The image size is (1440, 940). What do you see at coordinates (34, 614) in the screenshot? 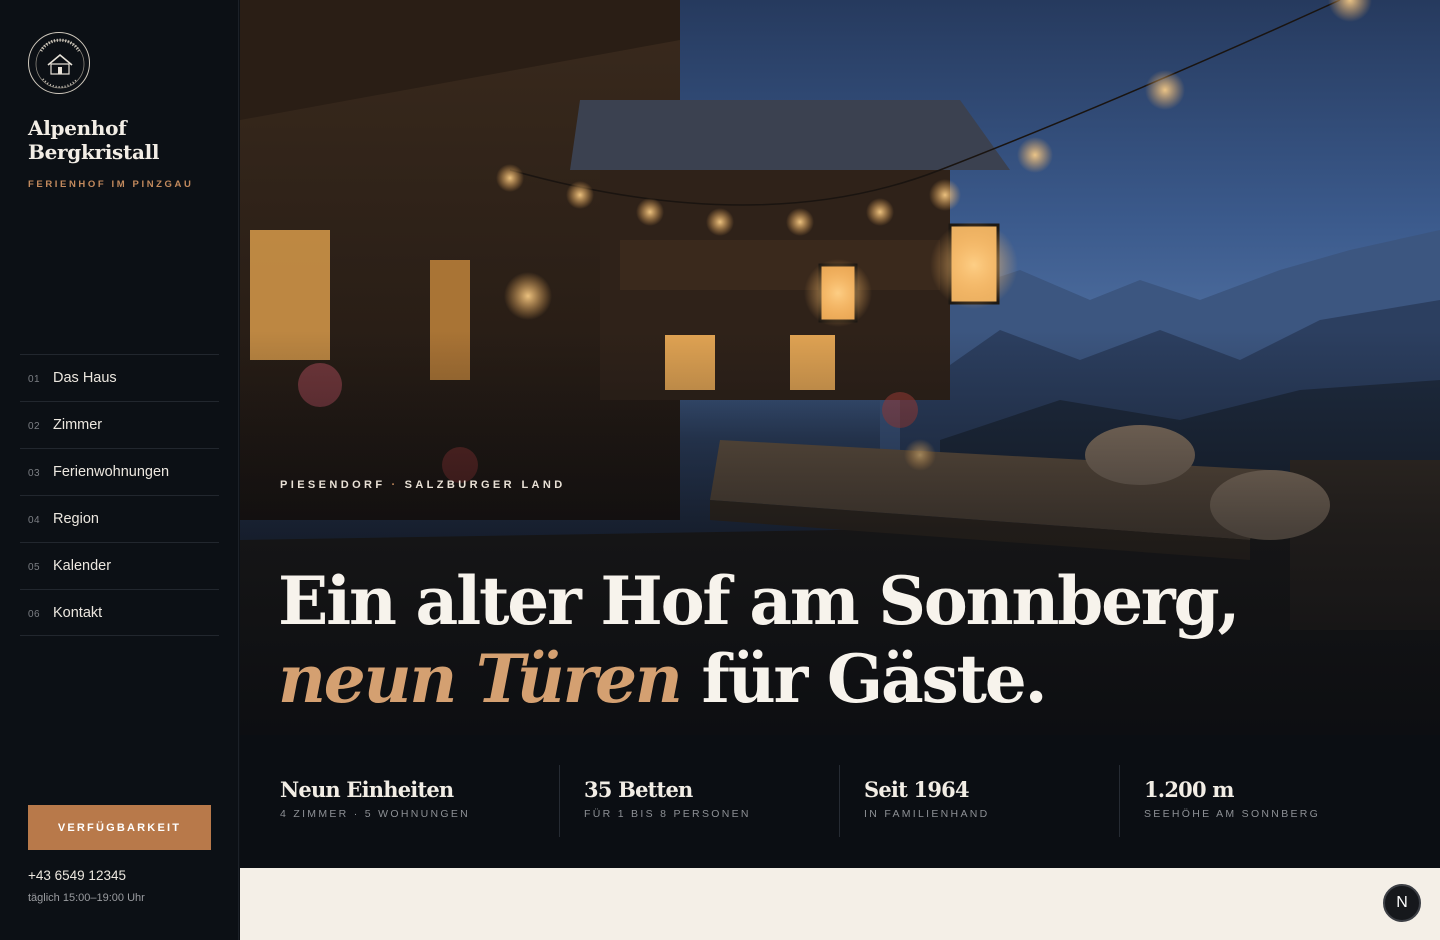
I see `nav-number: 06` at bounding box center [34, 614].